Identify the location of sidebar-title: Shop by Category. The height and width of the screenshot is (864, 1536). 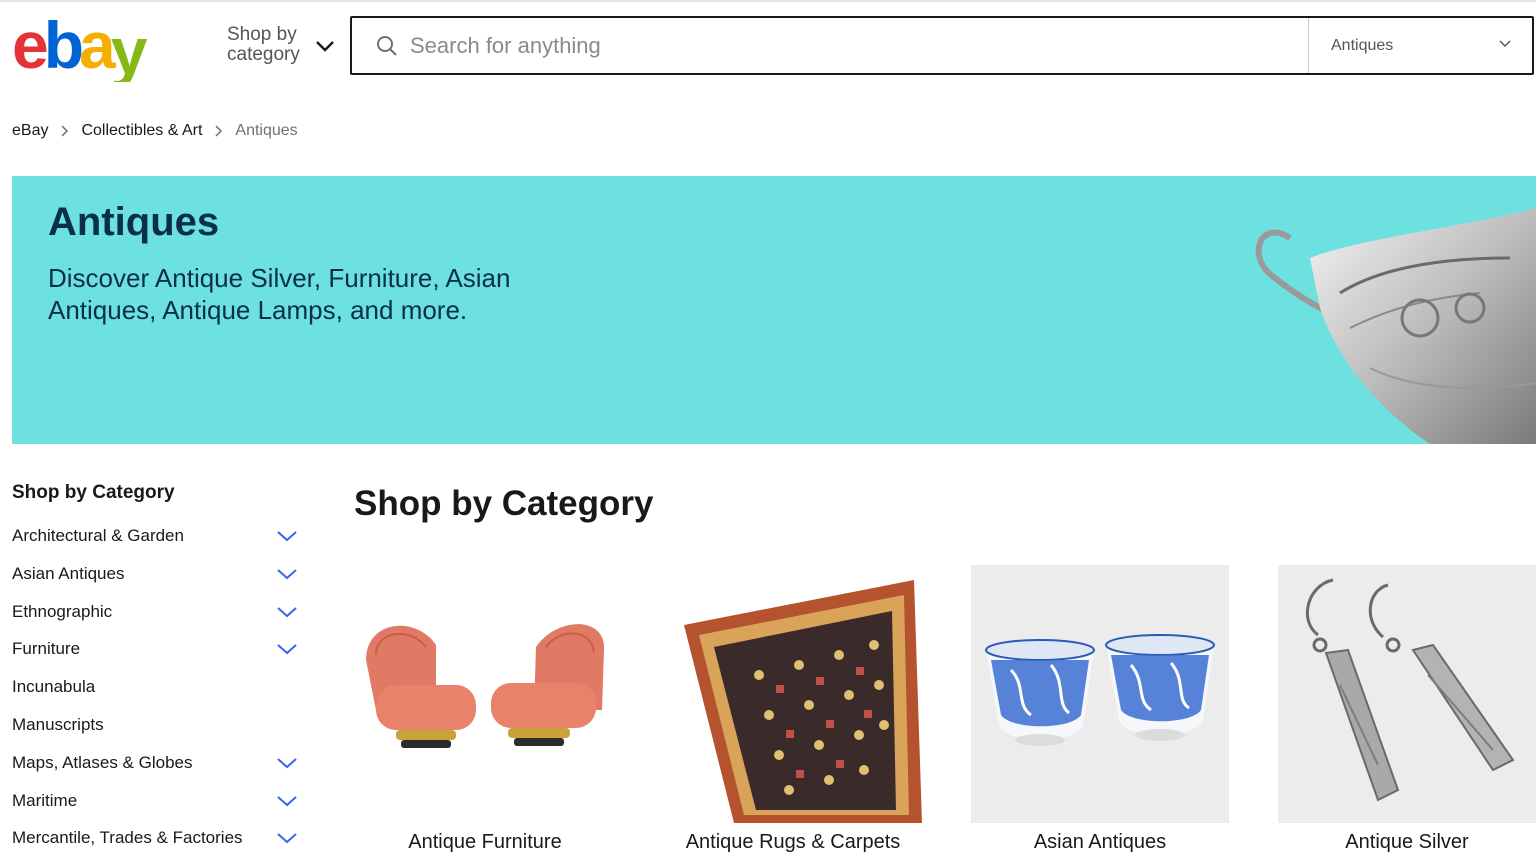
(93, 492).